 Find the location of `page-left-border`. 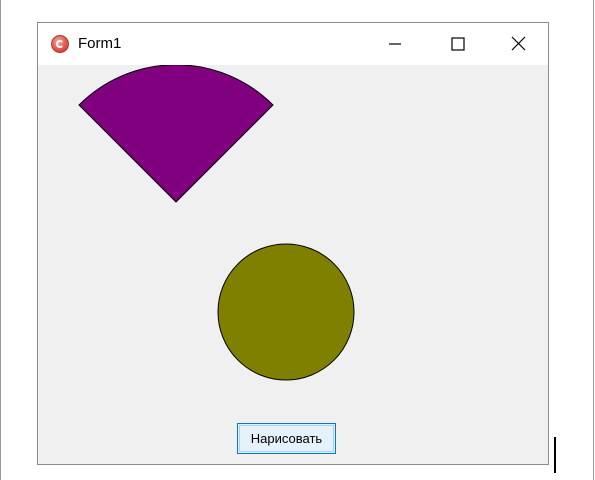

page-left-border is located at coordinates (0, 240).